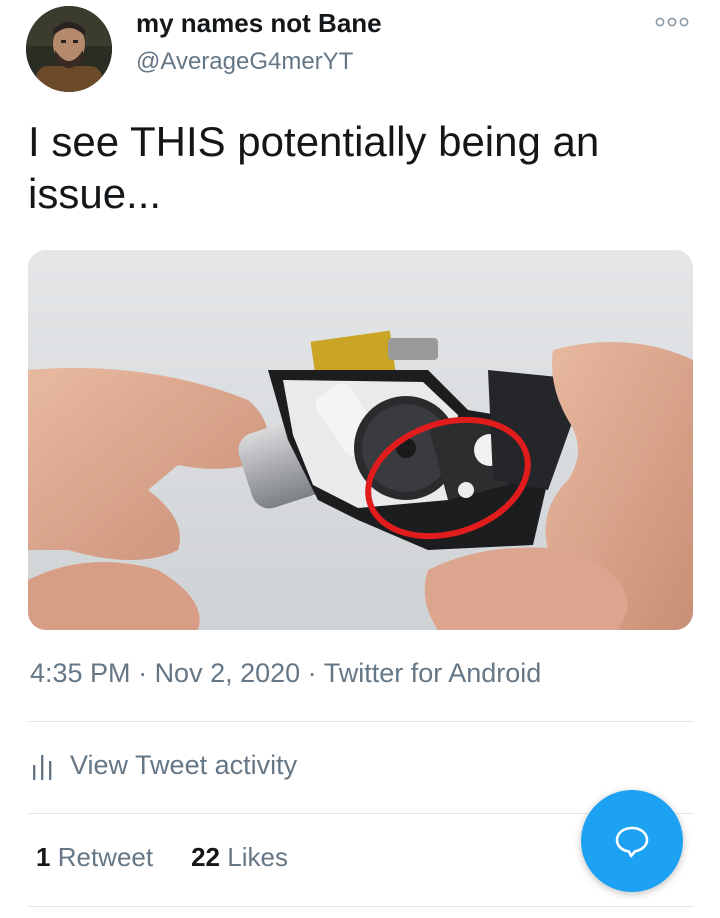  I want to click on display-name: my names not Bane, so click(259, 23).